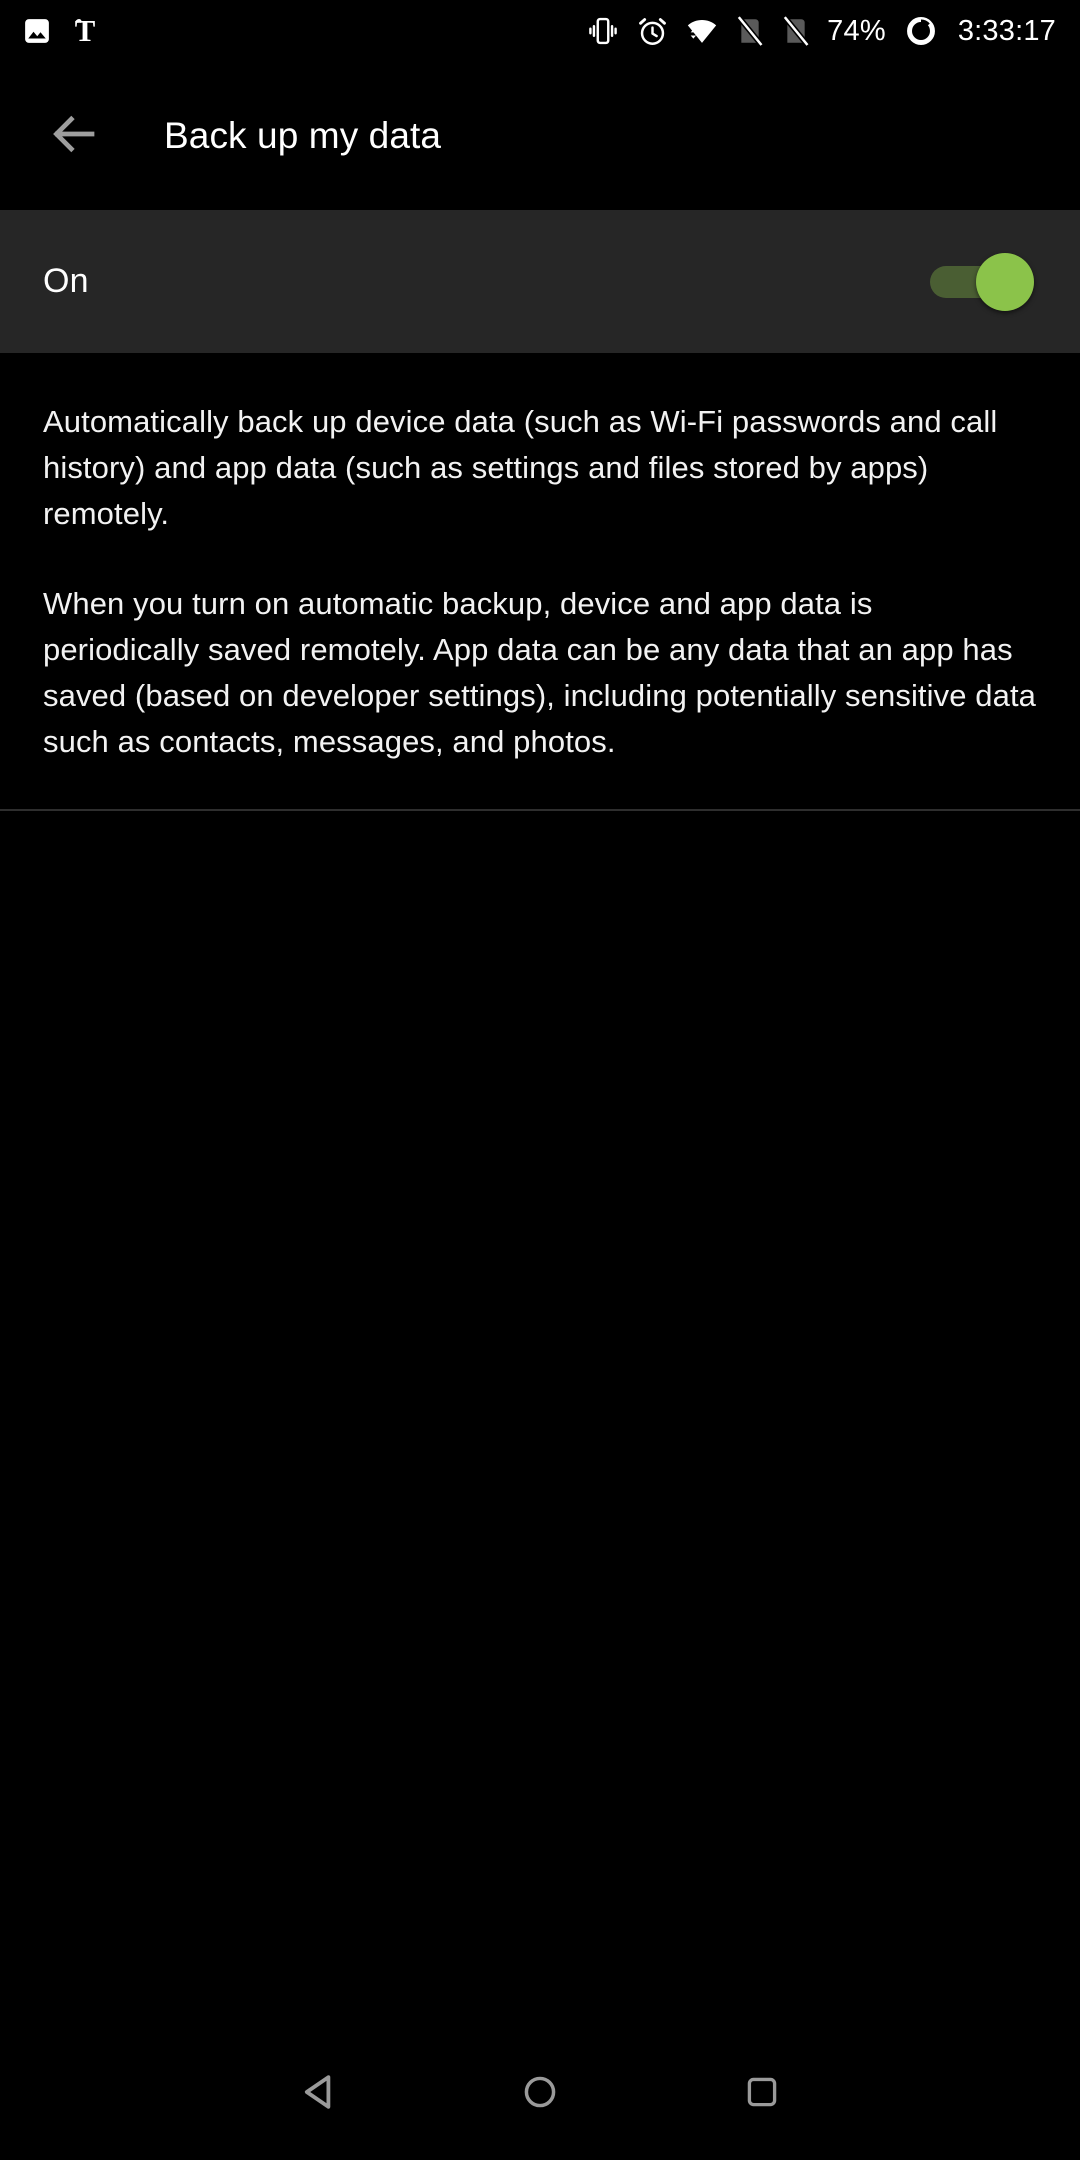 The height and width of the screenshot is (2160, 1080). What do you see at coordinates (603, 31) in the screenshot?
I see `vibrate-icon` at bounding box center [603, 31].